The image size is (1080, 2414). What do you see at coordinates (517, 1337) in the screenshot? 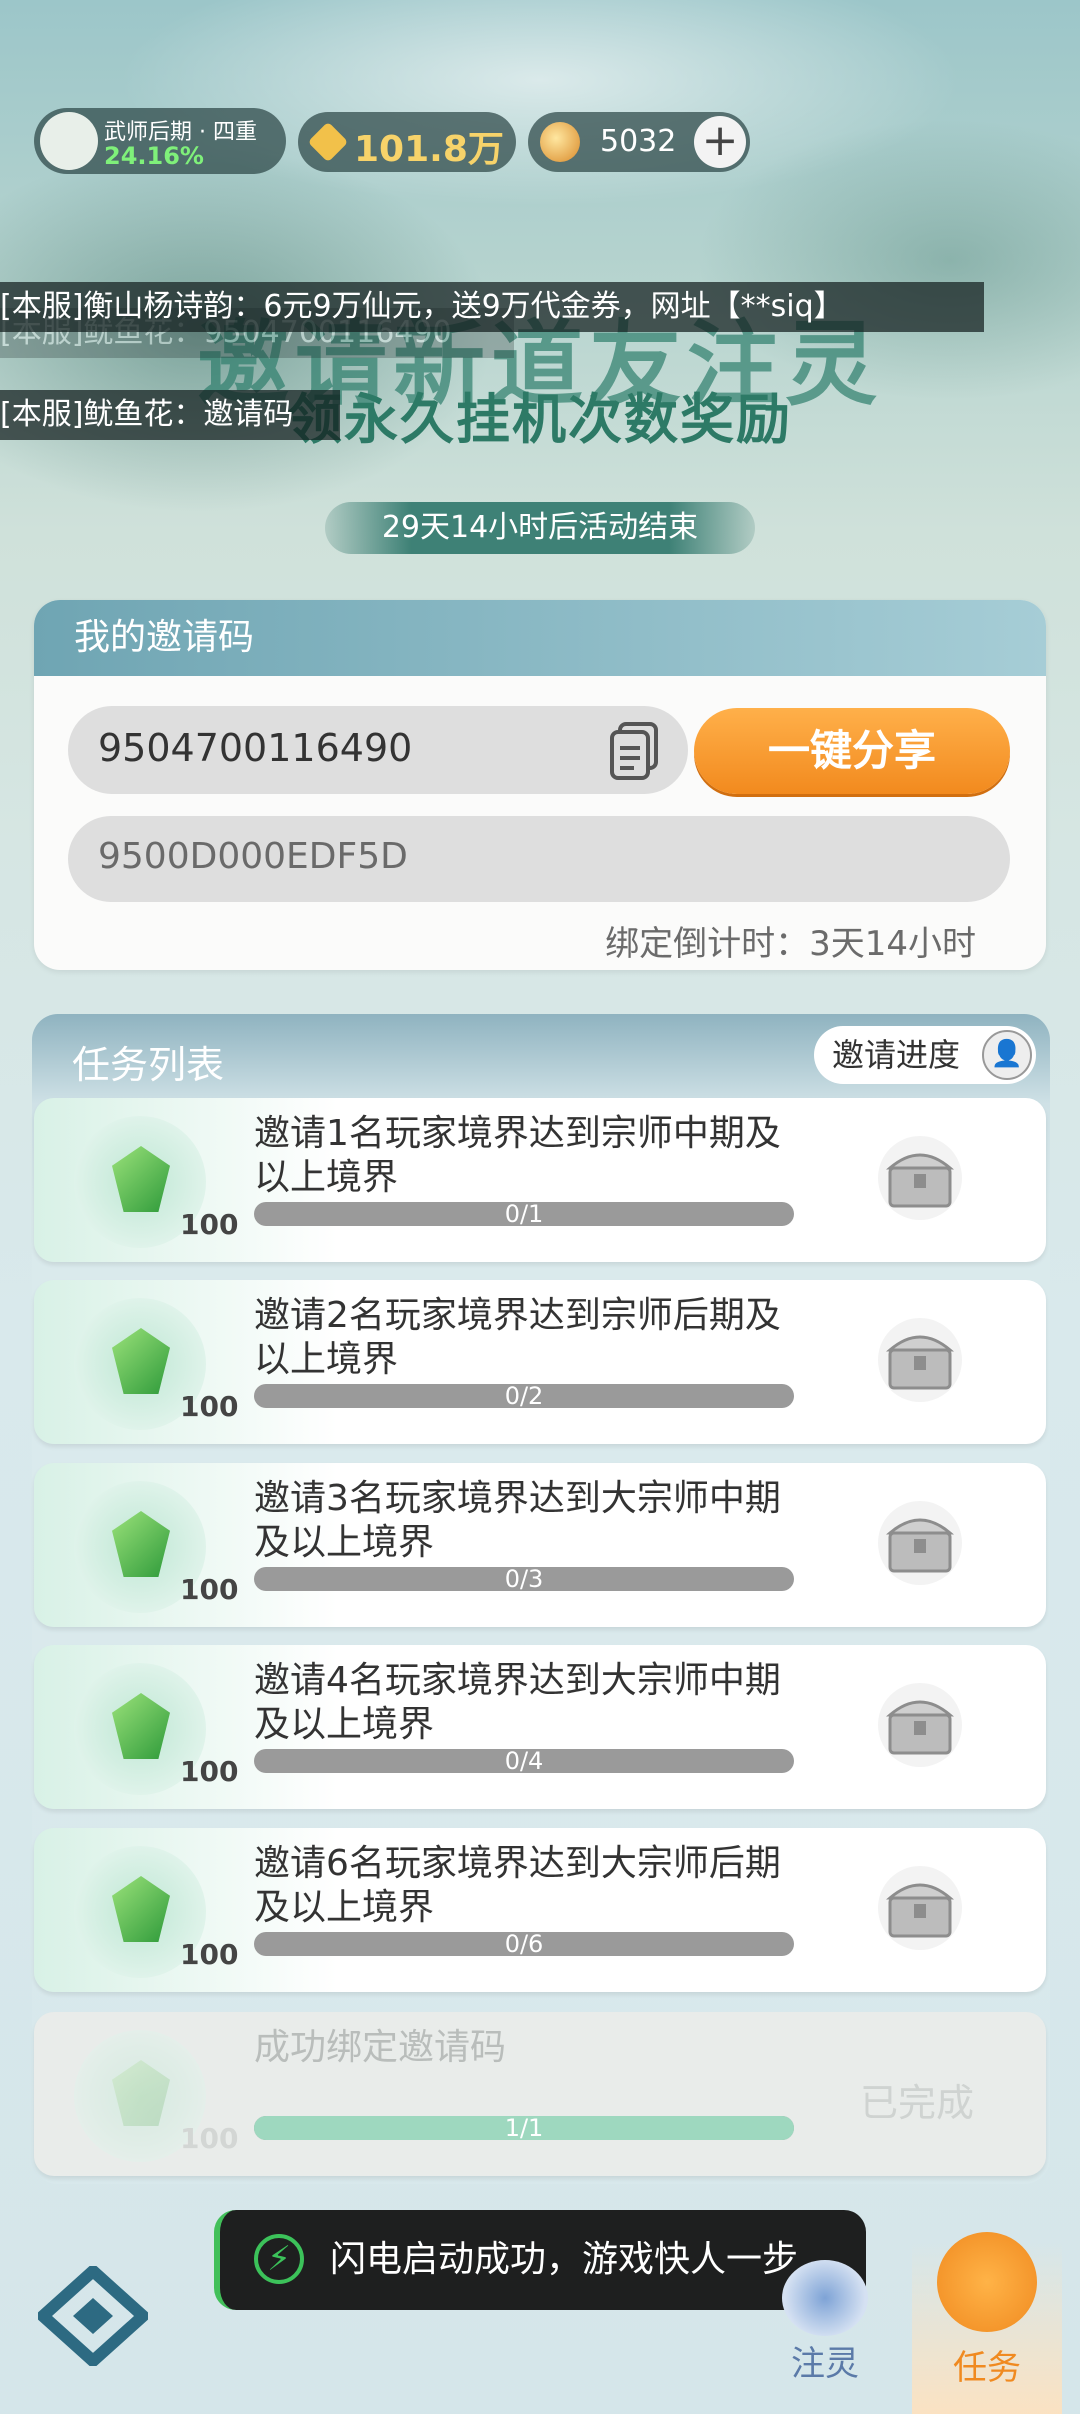
I see `task-description: 邀请2名玩家境界达到宗师后期及以上境界` at bounding box center [517, 1337].